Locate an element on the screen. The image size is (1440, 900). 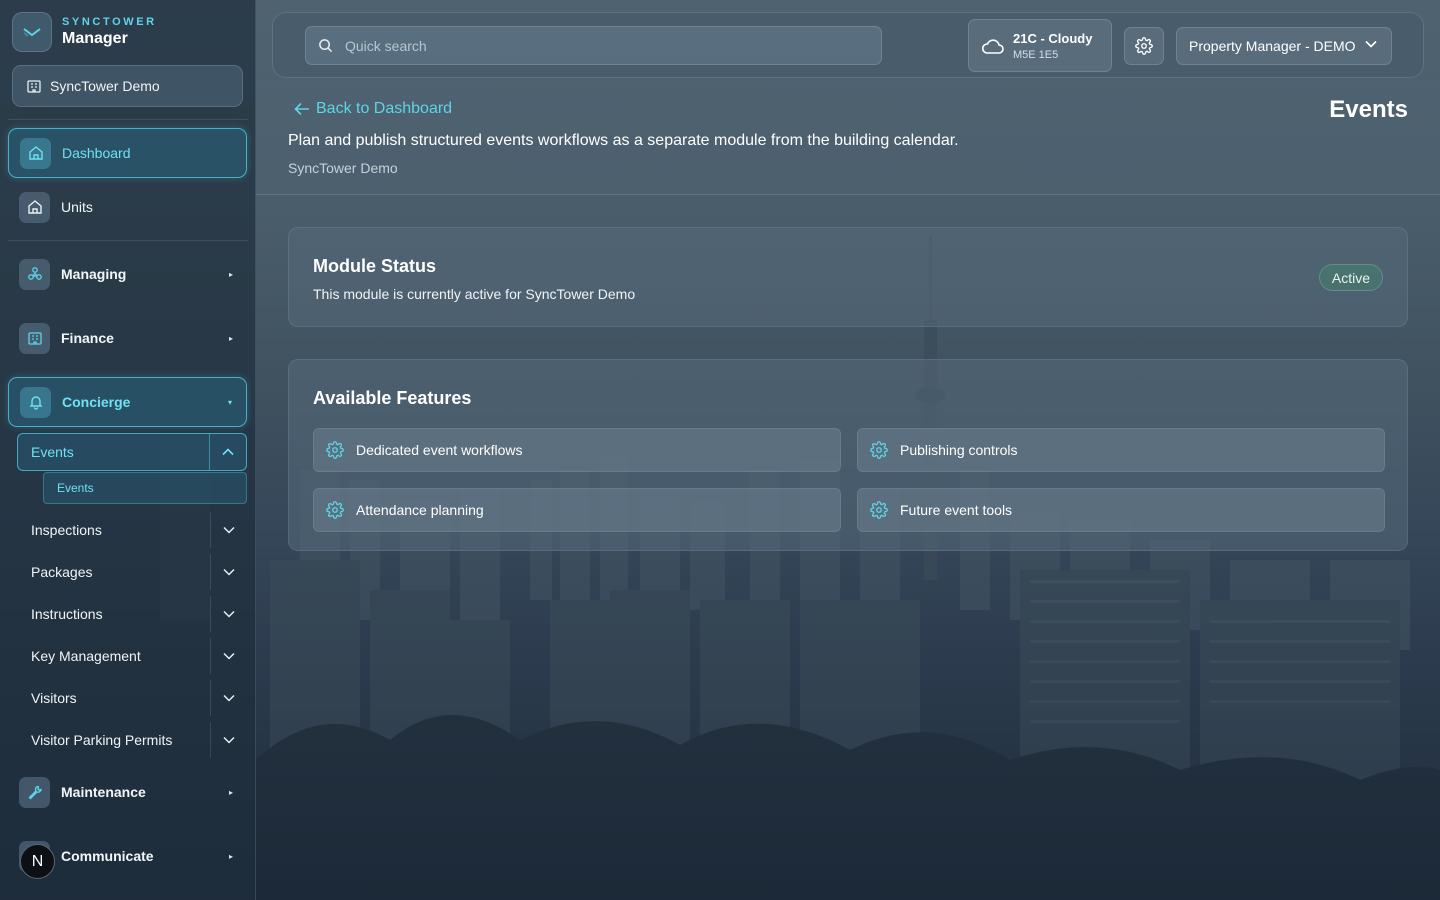
sidebar-subitem-label: Visitor Parking Permits is located at coordinates (102, 740).